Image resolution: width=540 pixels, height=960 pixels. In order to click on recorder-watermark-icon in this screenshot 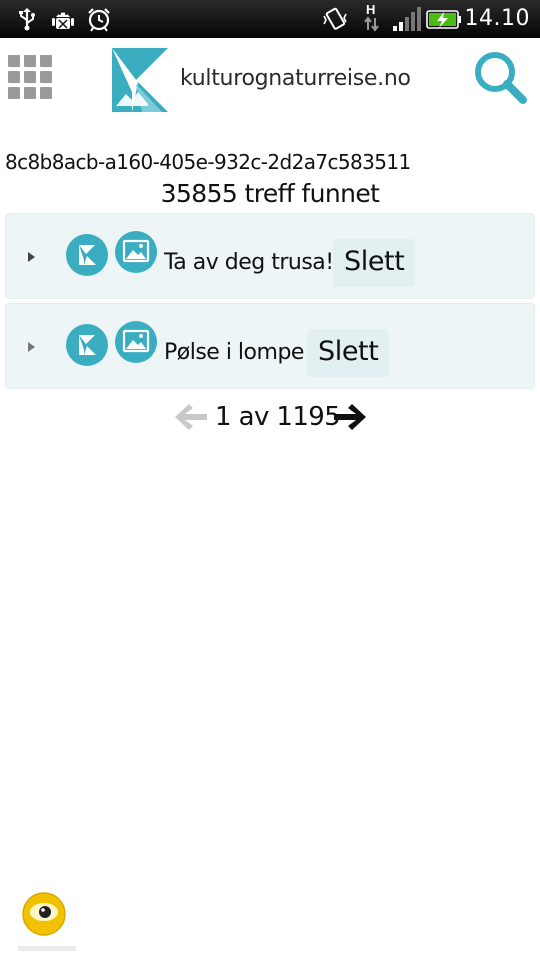, I will do `click(47, 921)`.